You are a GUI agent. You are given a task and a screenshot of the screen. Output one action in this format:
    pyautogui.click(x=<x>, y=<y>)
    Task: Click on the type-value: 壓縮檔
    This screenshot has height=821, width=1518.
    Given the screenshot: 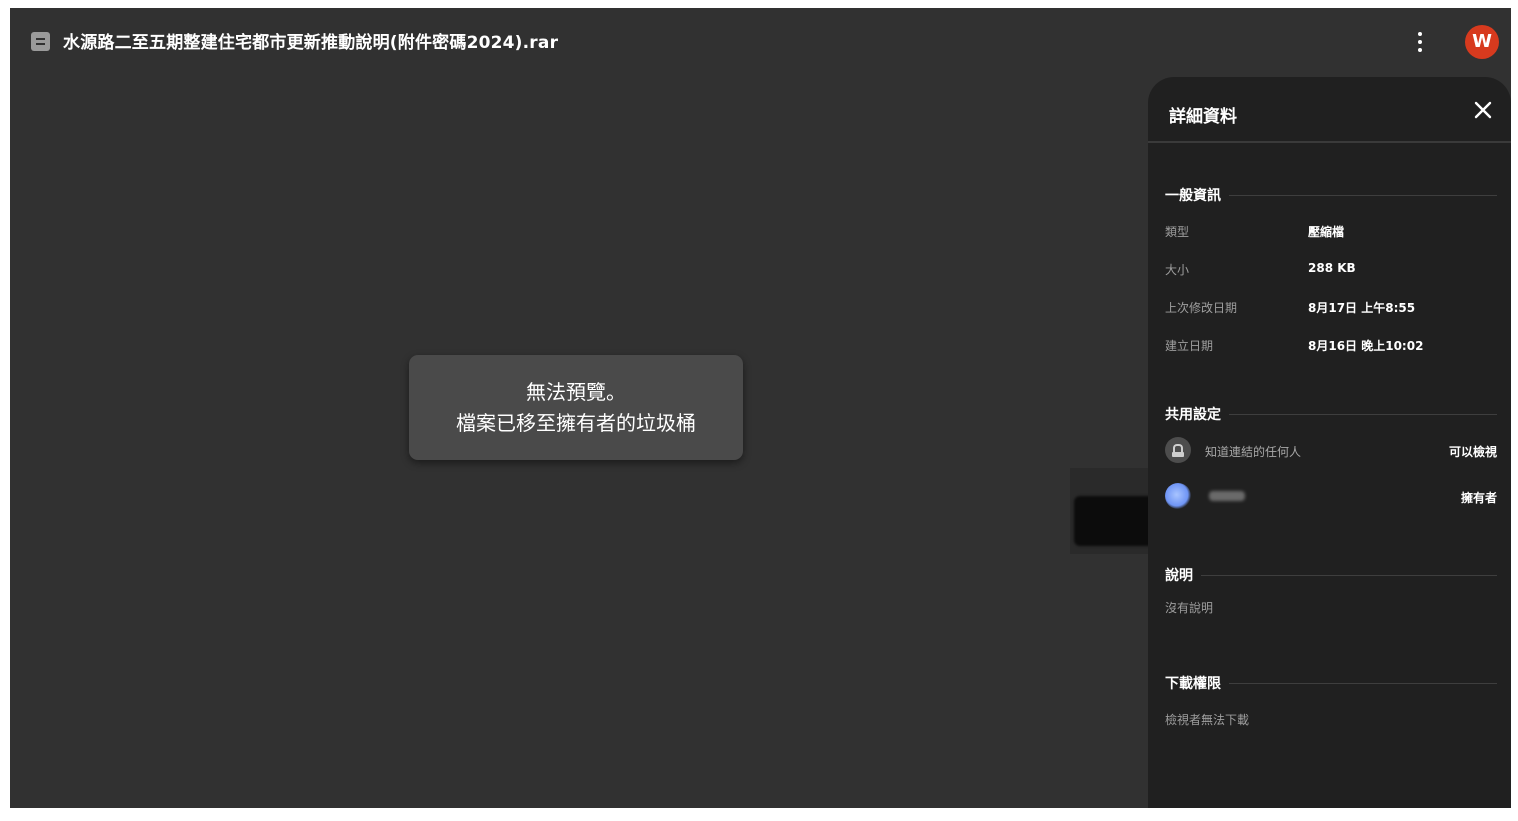 What is the action you would take?
    pyautogui.click(x=1326, y=232)
    